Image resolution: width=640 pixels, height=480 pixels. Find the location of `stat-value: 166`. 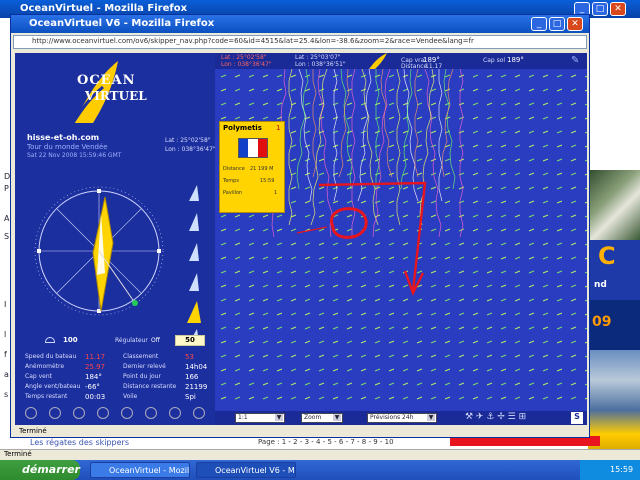

stat-value: 166 is located at coordinates (192, 377).